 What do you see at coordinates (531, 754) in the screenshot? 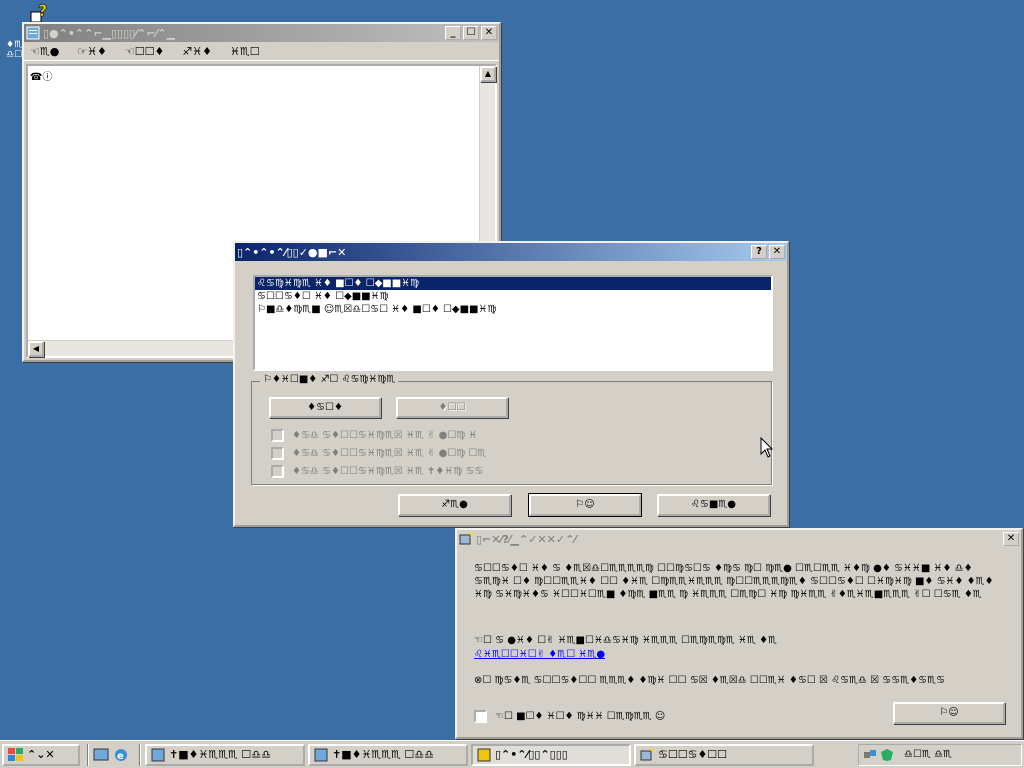
I see `taskbar-item-label: ▯⌃•⌃⁄▯▯⌃▯▯▯` at bounding box center [531, 754].